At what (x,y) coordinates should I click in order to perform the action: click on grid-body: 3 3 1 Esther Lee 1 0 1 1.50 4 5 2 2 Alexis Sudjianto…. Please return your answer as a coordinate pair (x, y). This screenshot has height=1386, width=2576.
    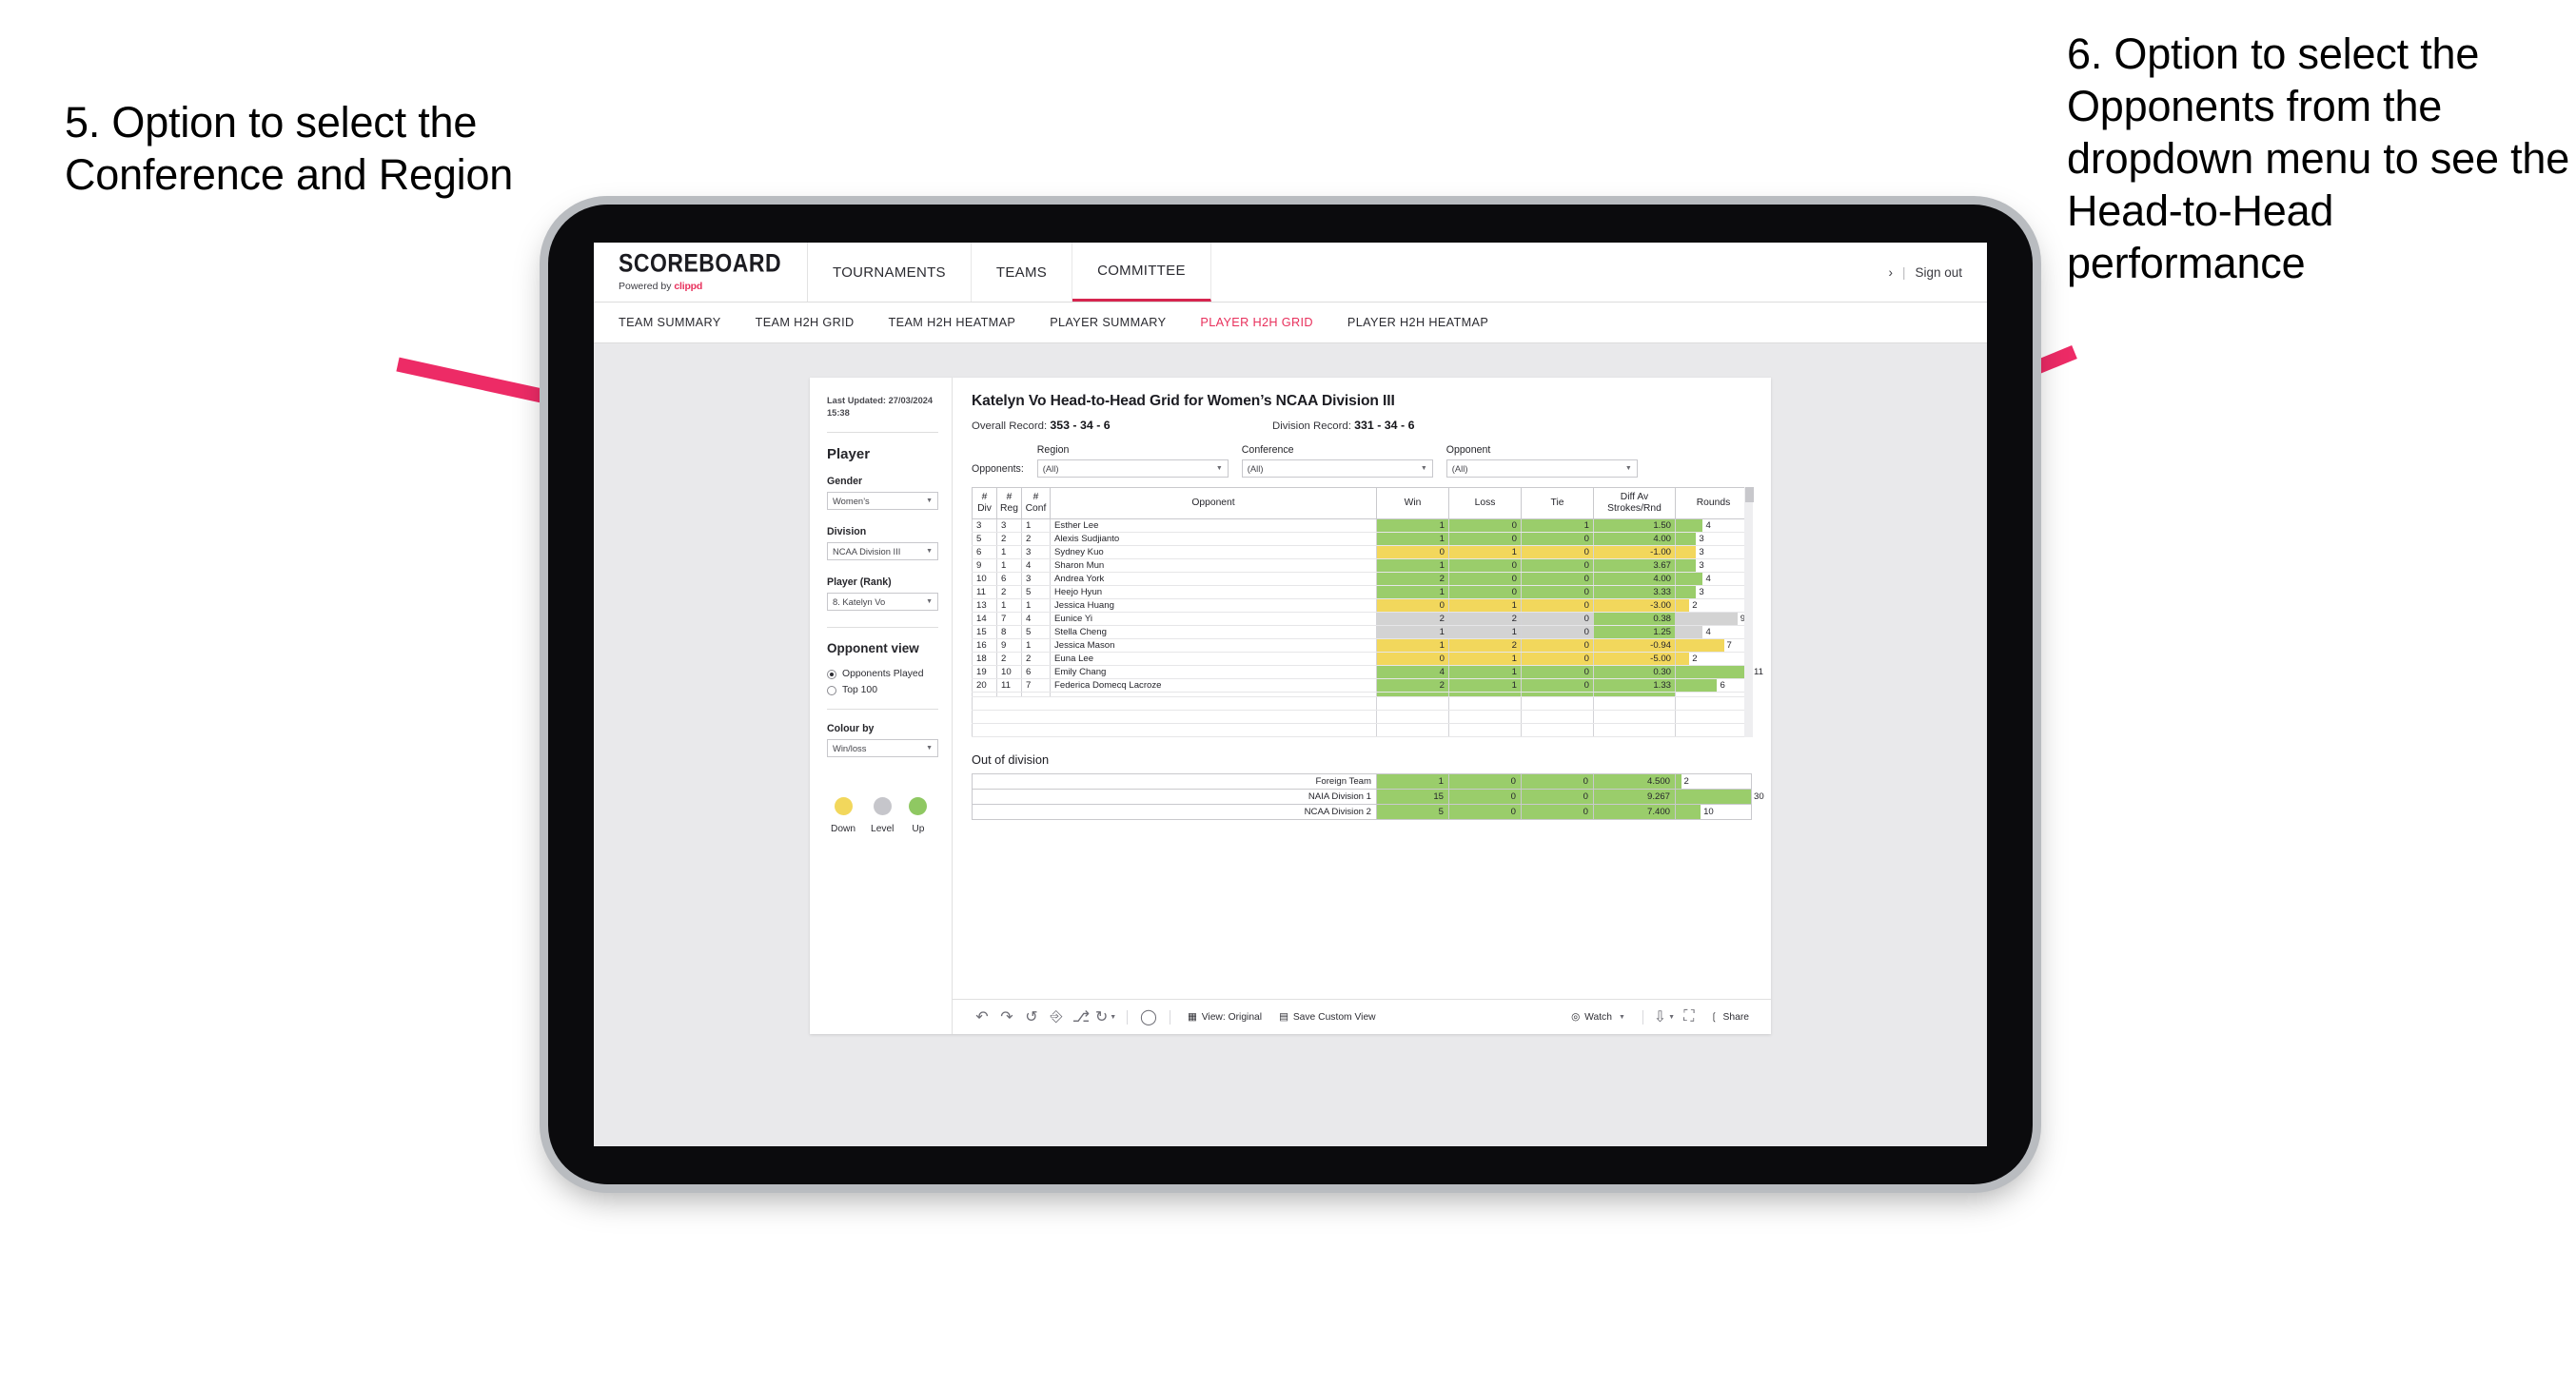
    Looking at the image, I should click on (1367, 628).